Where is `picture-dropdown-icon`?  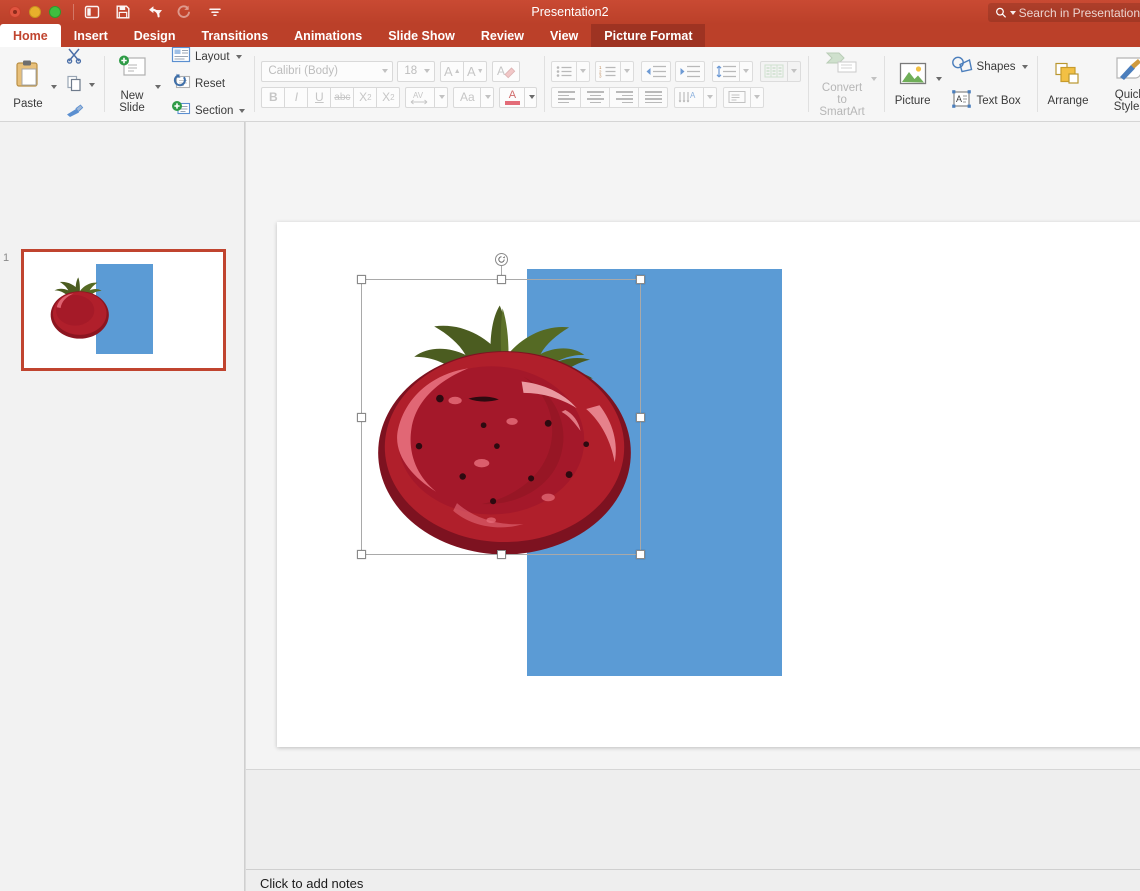 picture-dropdown-icon is located at coordinates (938, 79).